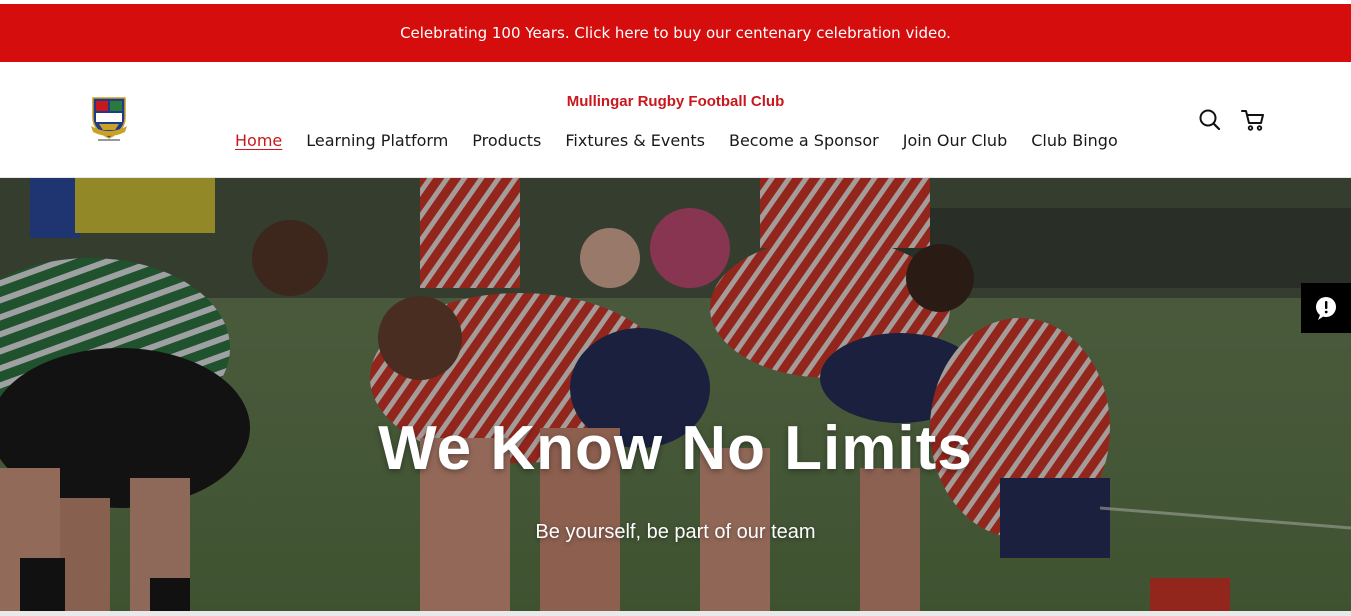  What do you see at coordinates (258, 140) in the screenshot?
I see `nav-home: Home` at bounding box center [258, 140].